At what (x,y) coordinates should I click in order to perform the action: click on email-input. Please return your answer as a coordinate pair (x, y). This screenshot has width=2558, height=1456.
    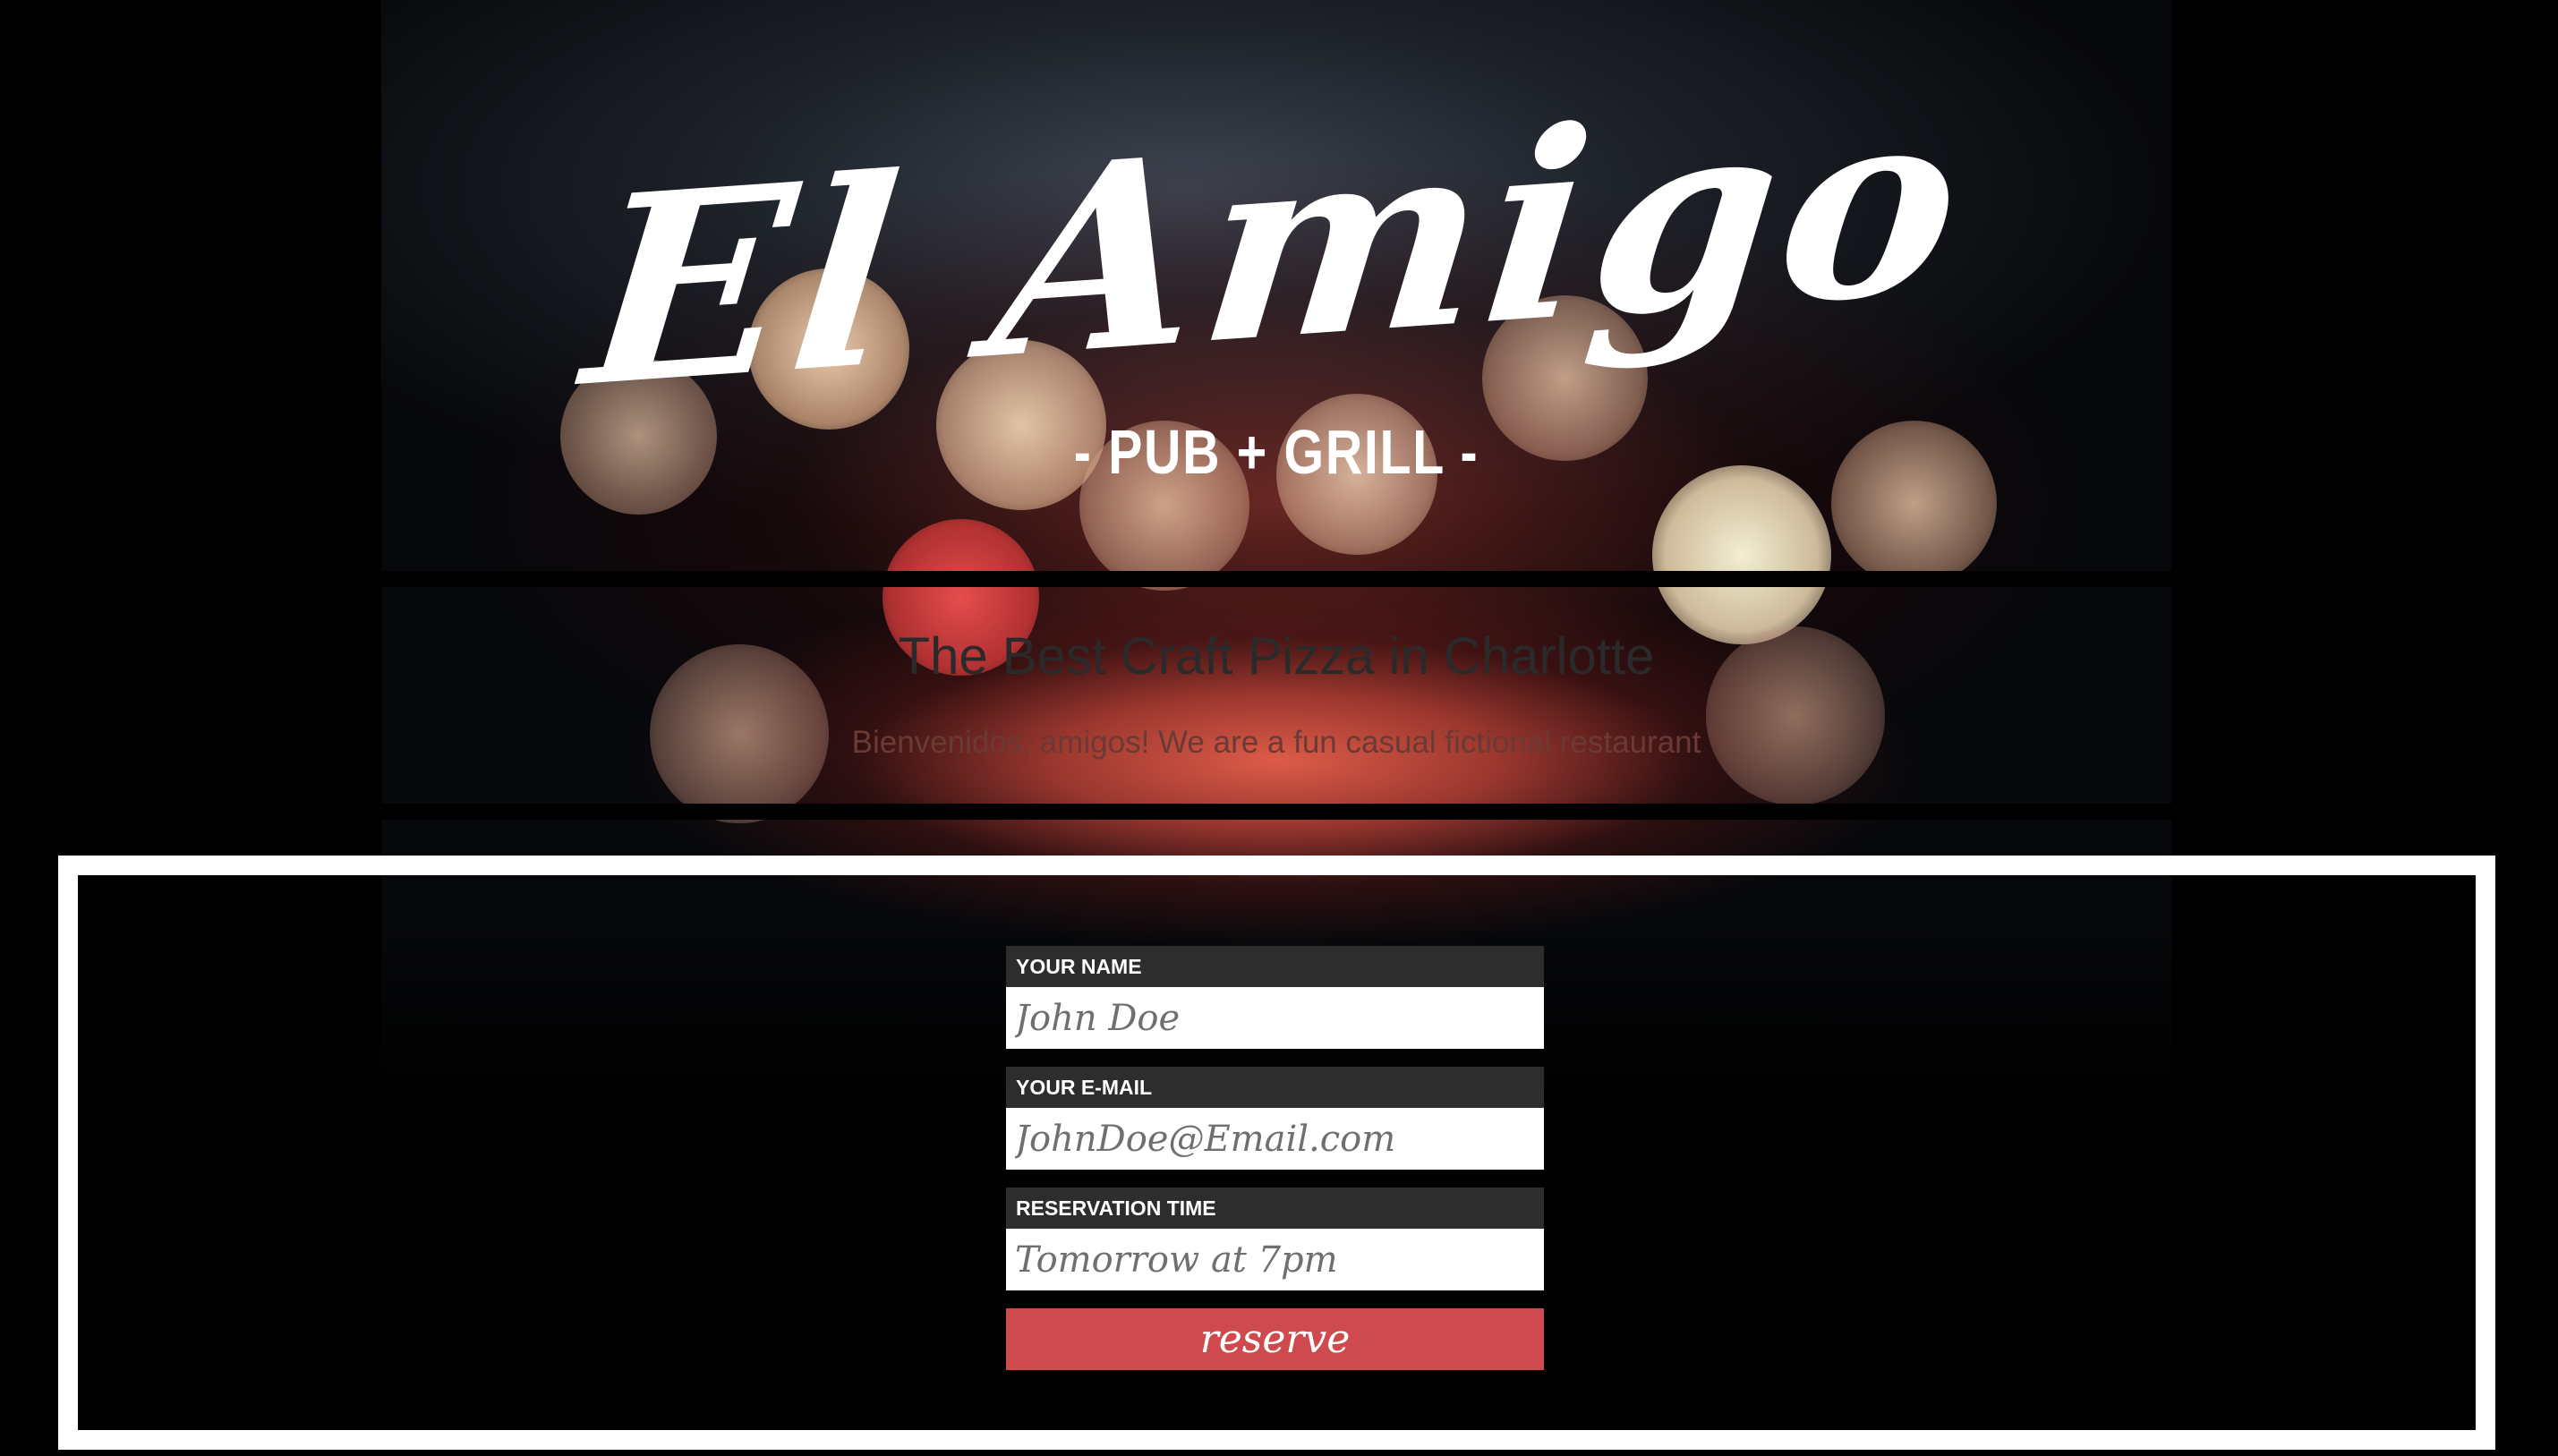
    Looking at the image, I should click on (1275, 1139).